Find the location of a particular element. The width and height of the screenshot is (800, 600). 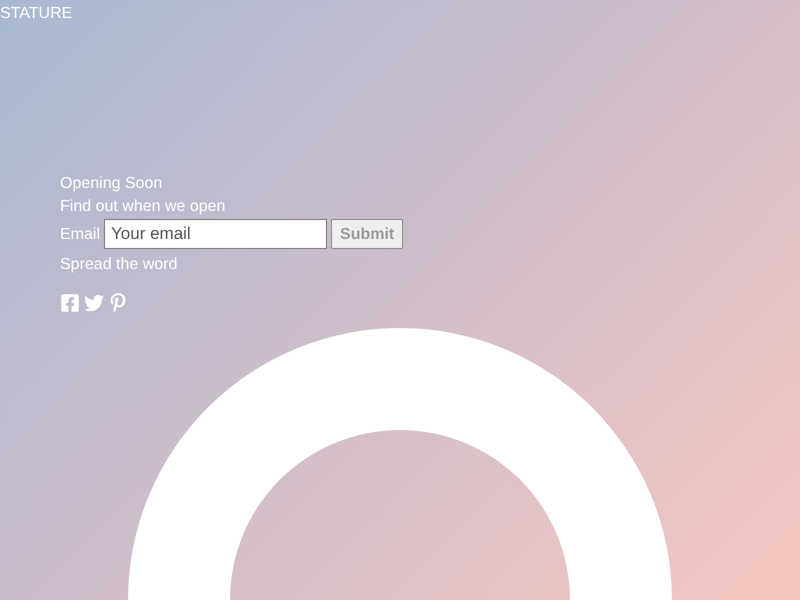

email-field: Your email is located at coordinates (216, 234).